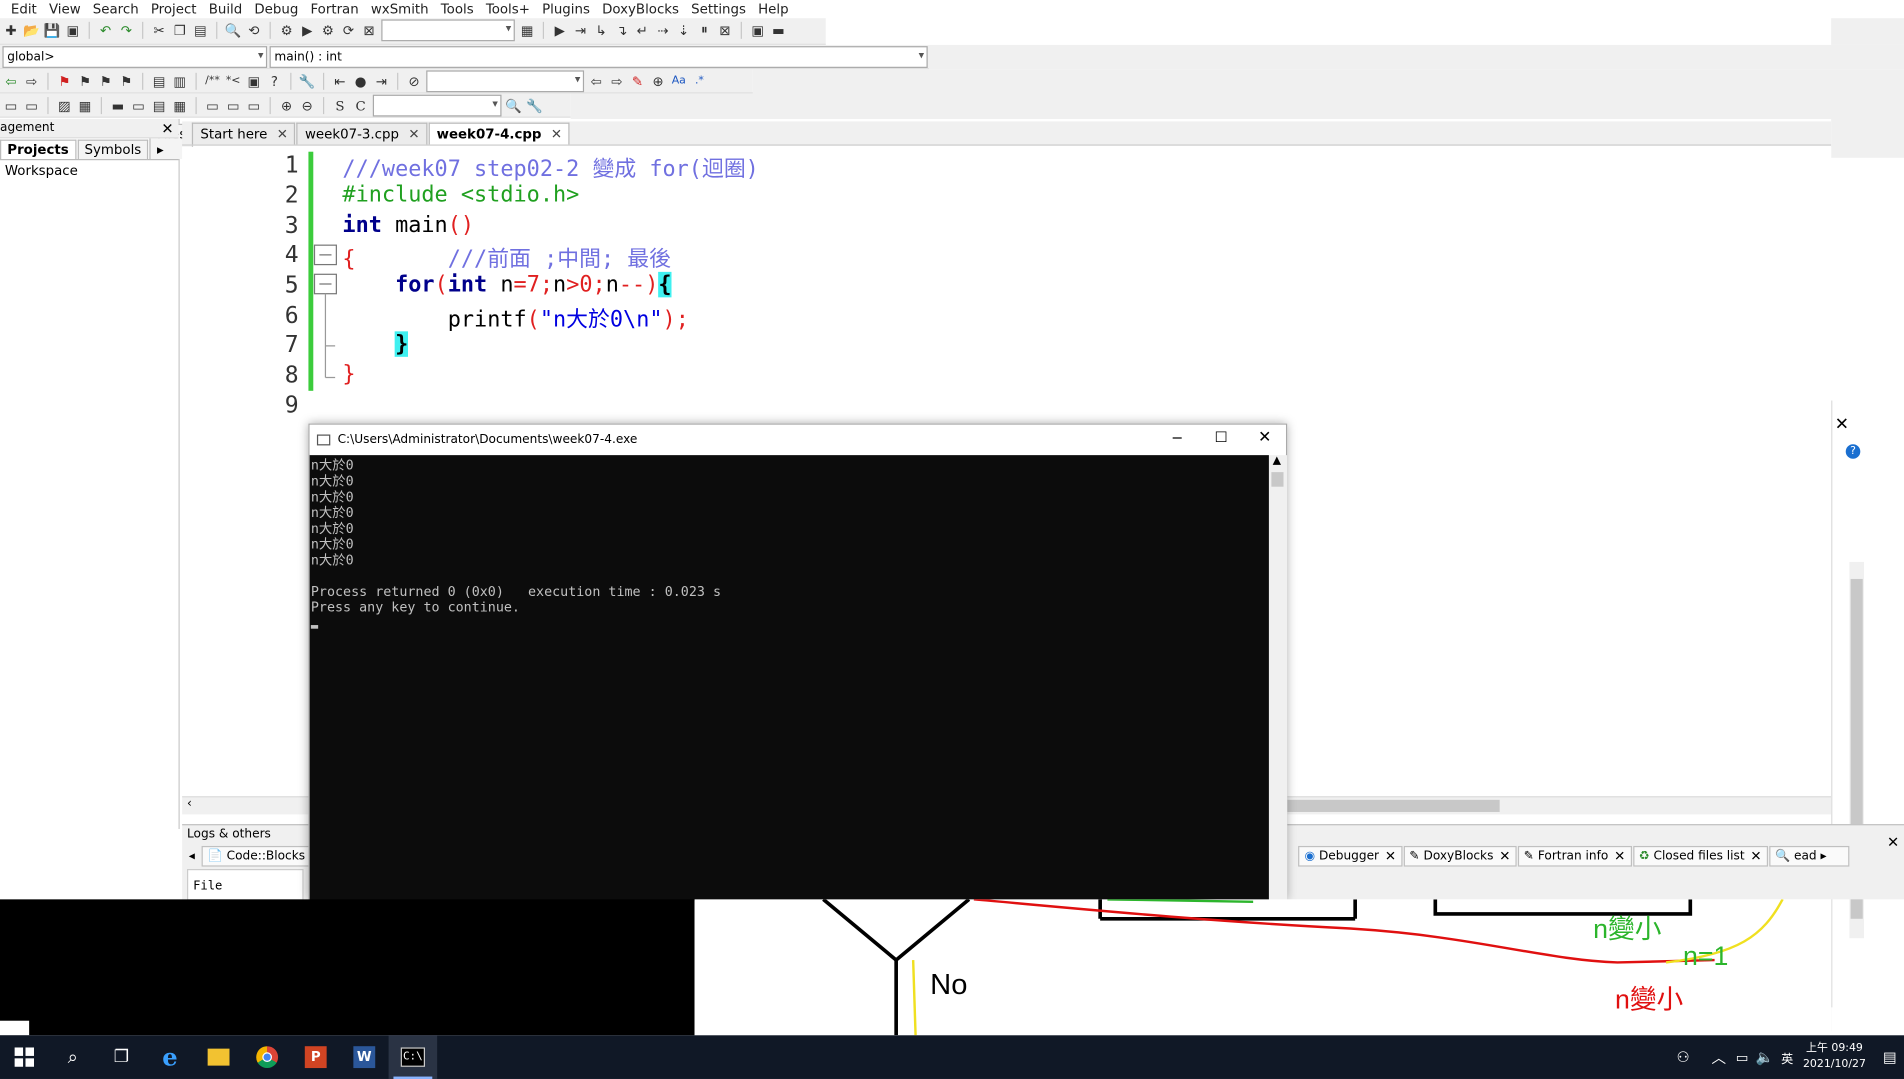 Image resolution: width=1904 pixels, height=1079 pixels. What do you see at coordinates (179, 30) in the screenshot?
I see `copy-icon: ❐` at bounding box center [179, 30].